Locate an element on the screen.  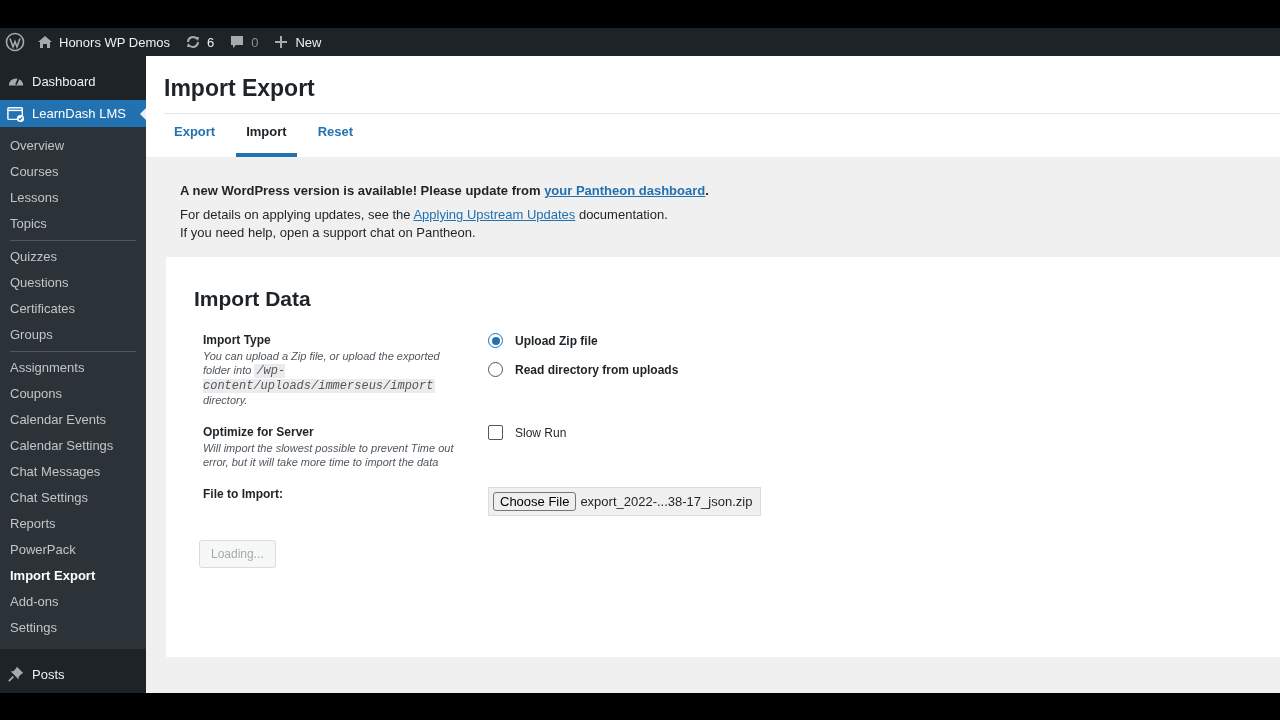
submenu-item: Courses is located at coordinates (73, 172).